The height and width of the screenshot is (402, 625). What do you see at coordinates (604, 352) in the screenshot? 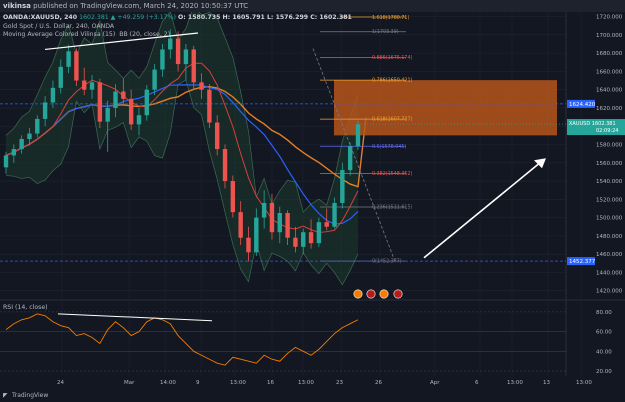
I see `rsi-tick-label: 40.00` at bounding box center [604, 352].